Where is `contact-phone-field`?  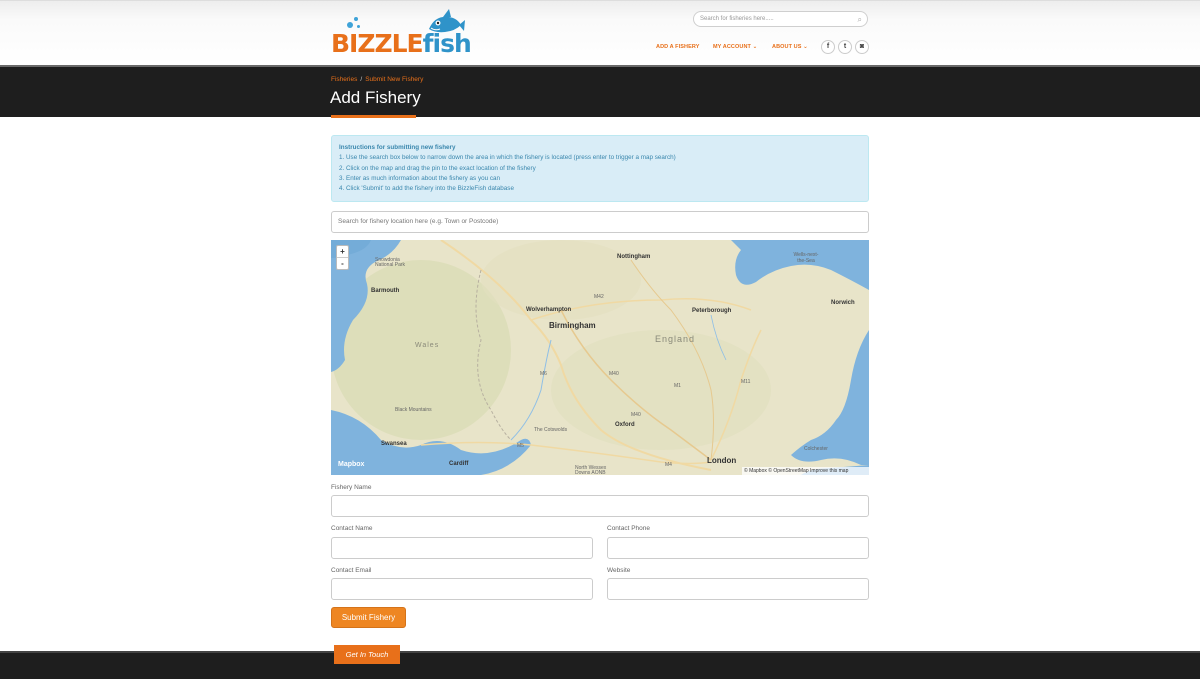 contact-phone-field is located at coordinates (738, 548).